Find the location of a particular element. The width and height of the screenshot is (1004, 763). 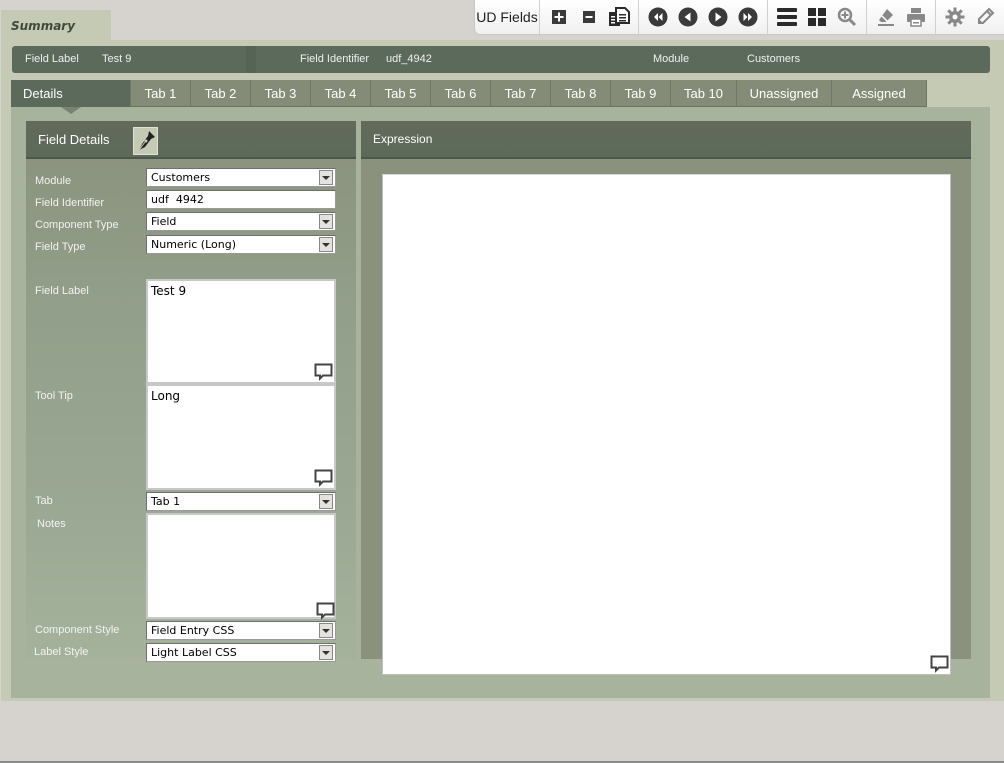

tab-10: Tab 10 is located at coordinates (704, 93).